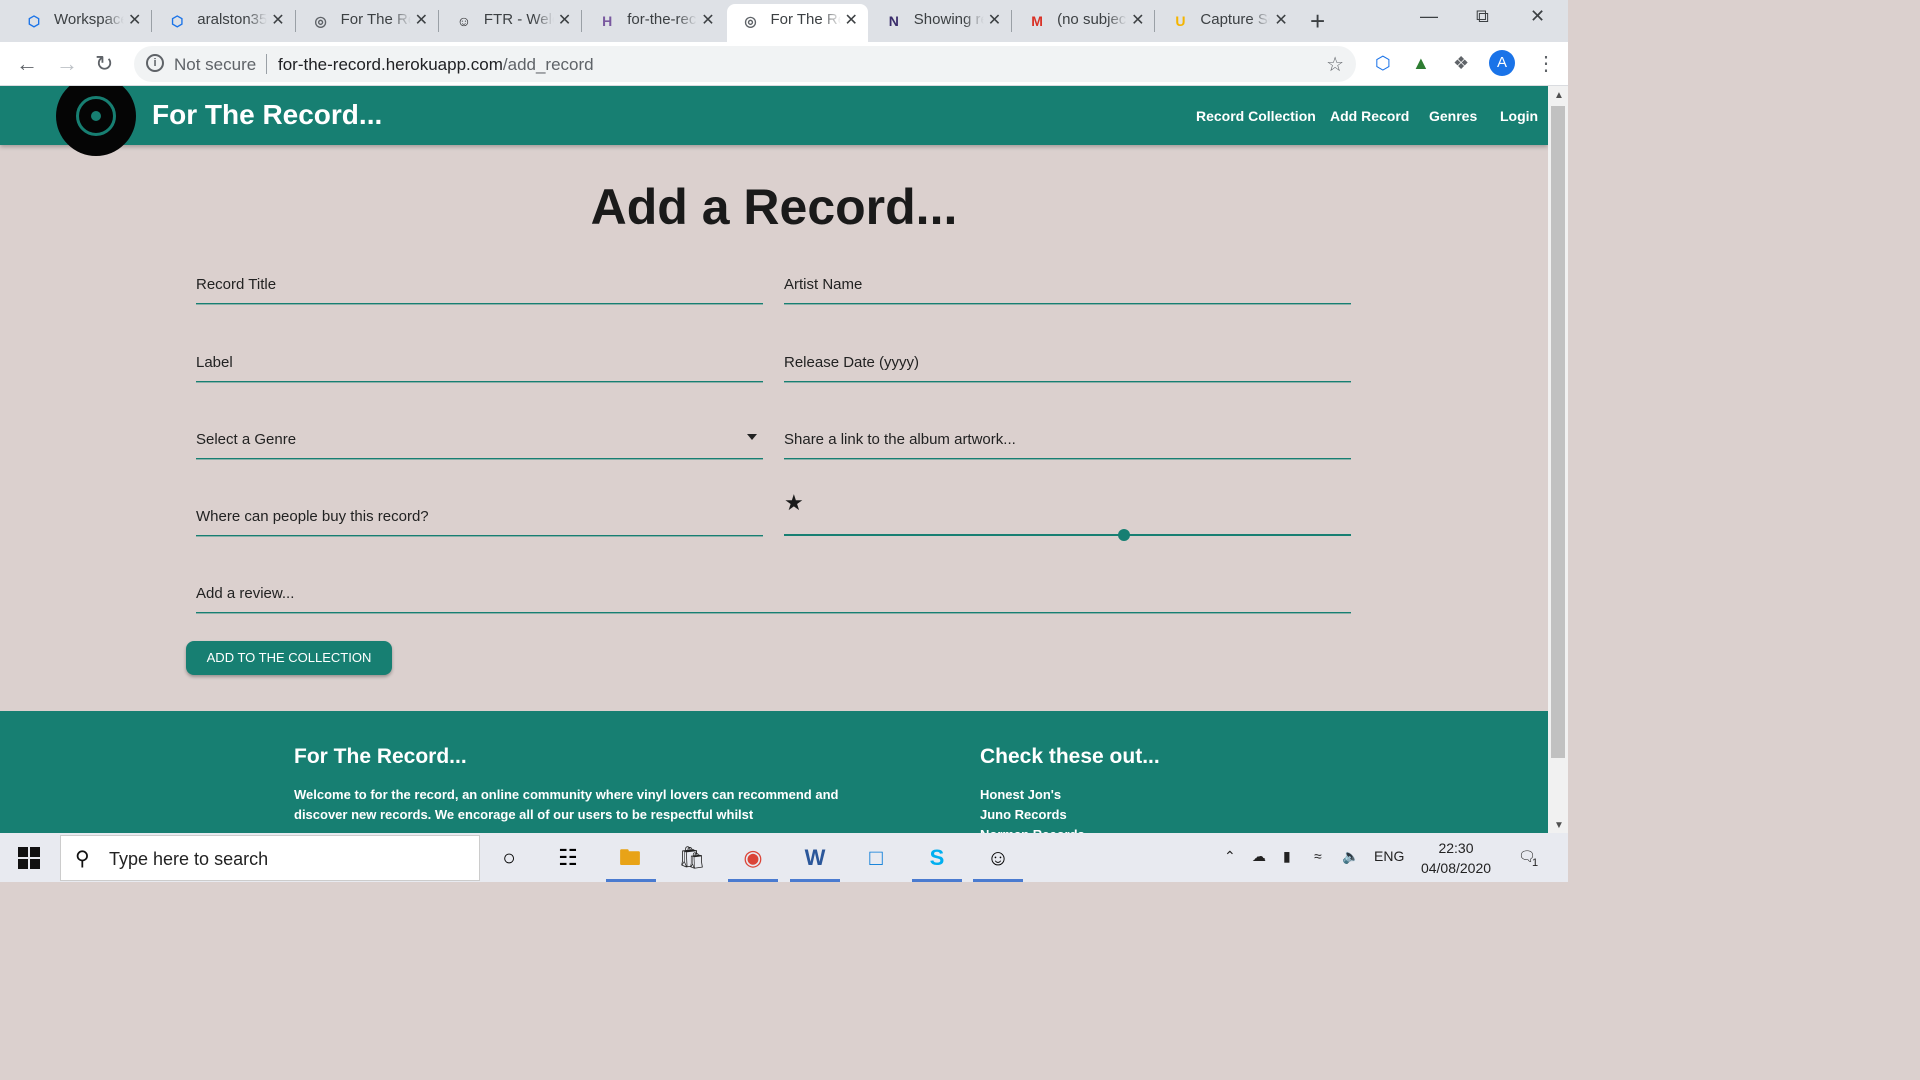 This screenshot has height=1080, width=1920. I want to click on taskbar-search-box: ⚲ Type here to search, so click(270, 858).